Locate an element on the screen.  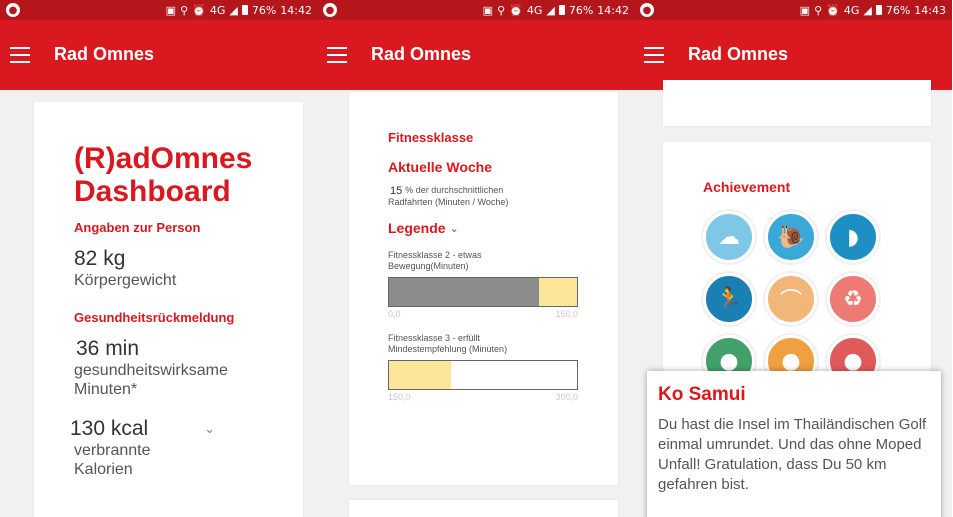
clock: 14:43 is located at coordinates (930, 10).